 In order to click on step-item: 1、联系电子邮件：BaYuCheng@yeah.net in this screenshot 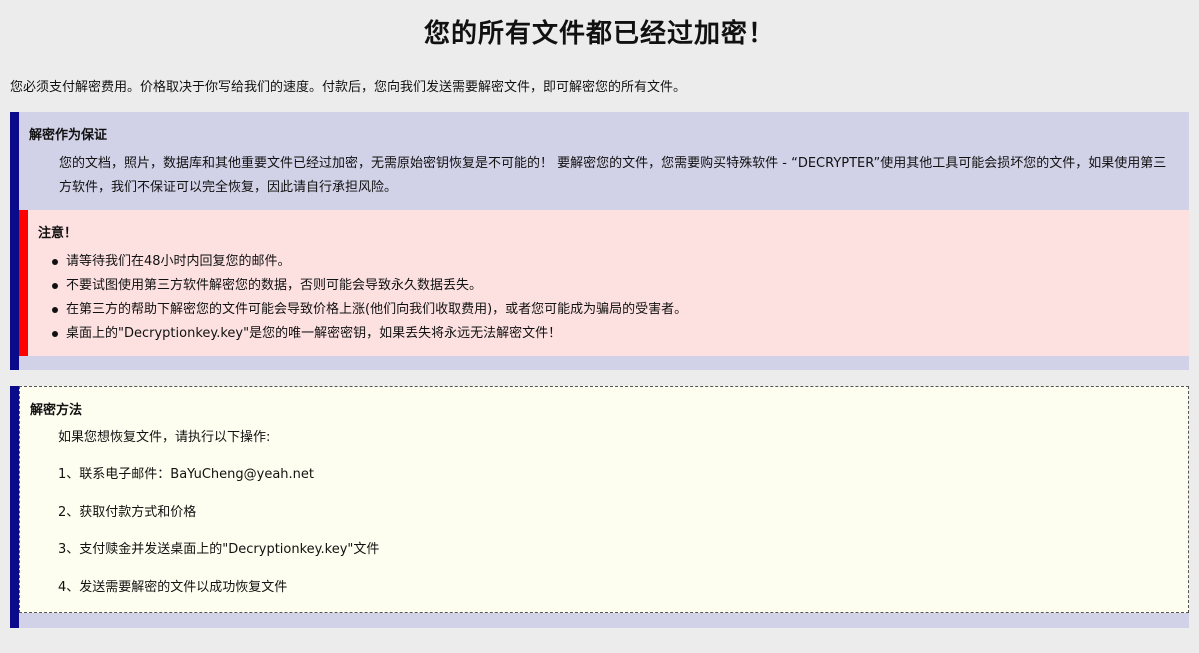, I will do `click(186, 474)`.